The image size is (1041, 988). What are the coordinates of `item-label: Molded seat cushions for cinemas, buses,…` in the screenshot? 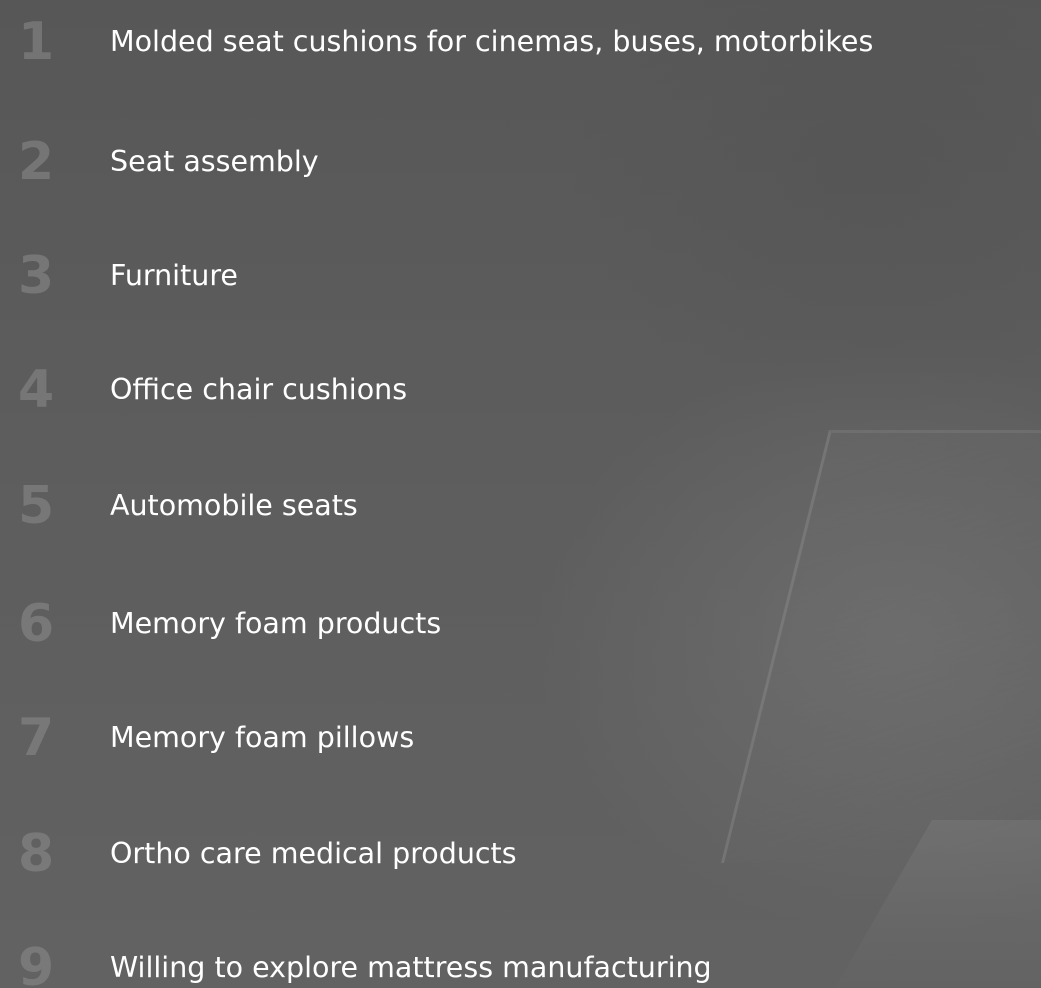 It's located at (492, 41).